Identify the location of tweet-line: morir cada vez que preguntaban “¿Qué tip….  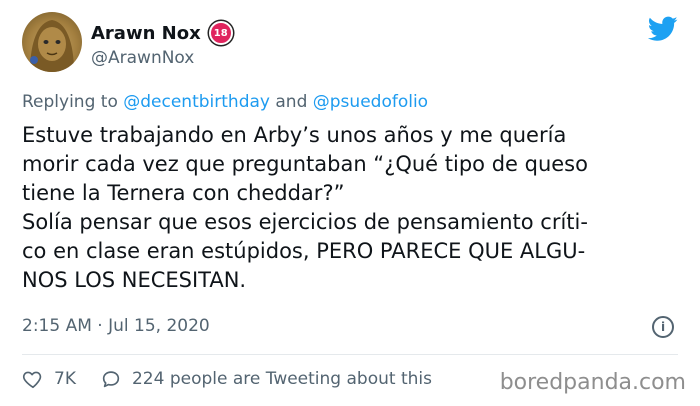
(305, 164).